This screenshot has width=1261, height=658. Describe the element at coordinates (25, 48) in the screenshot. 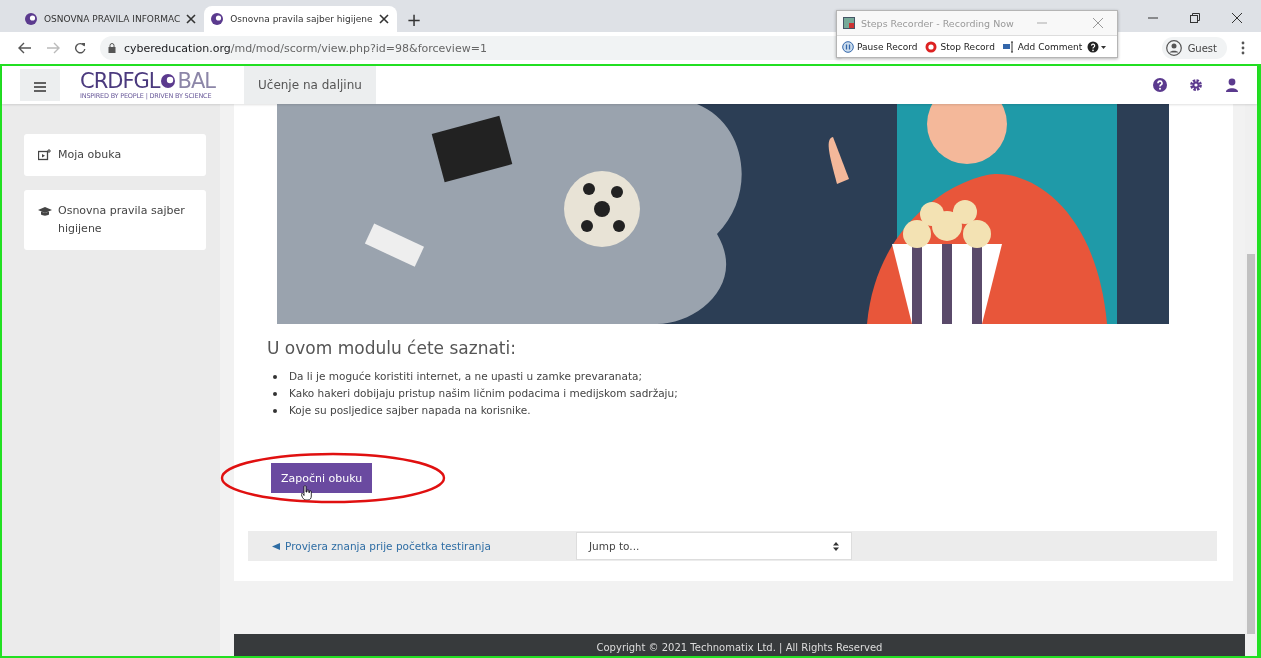

I see `back-icon` at that location.